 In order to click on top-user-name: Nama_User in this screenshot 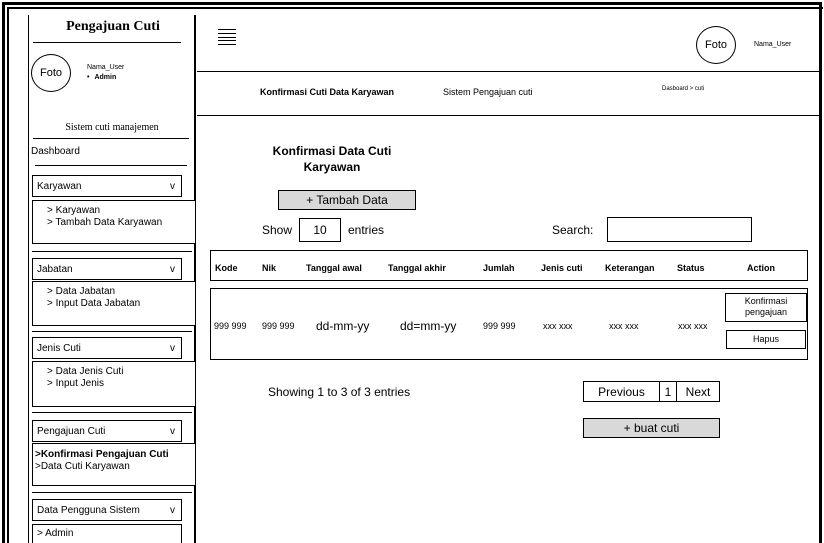, I will do `click(772, 44)`.